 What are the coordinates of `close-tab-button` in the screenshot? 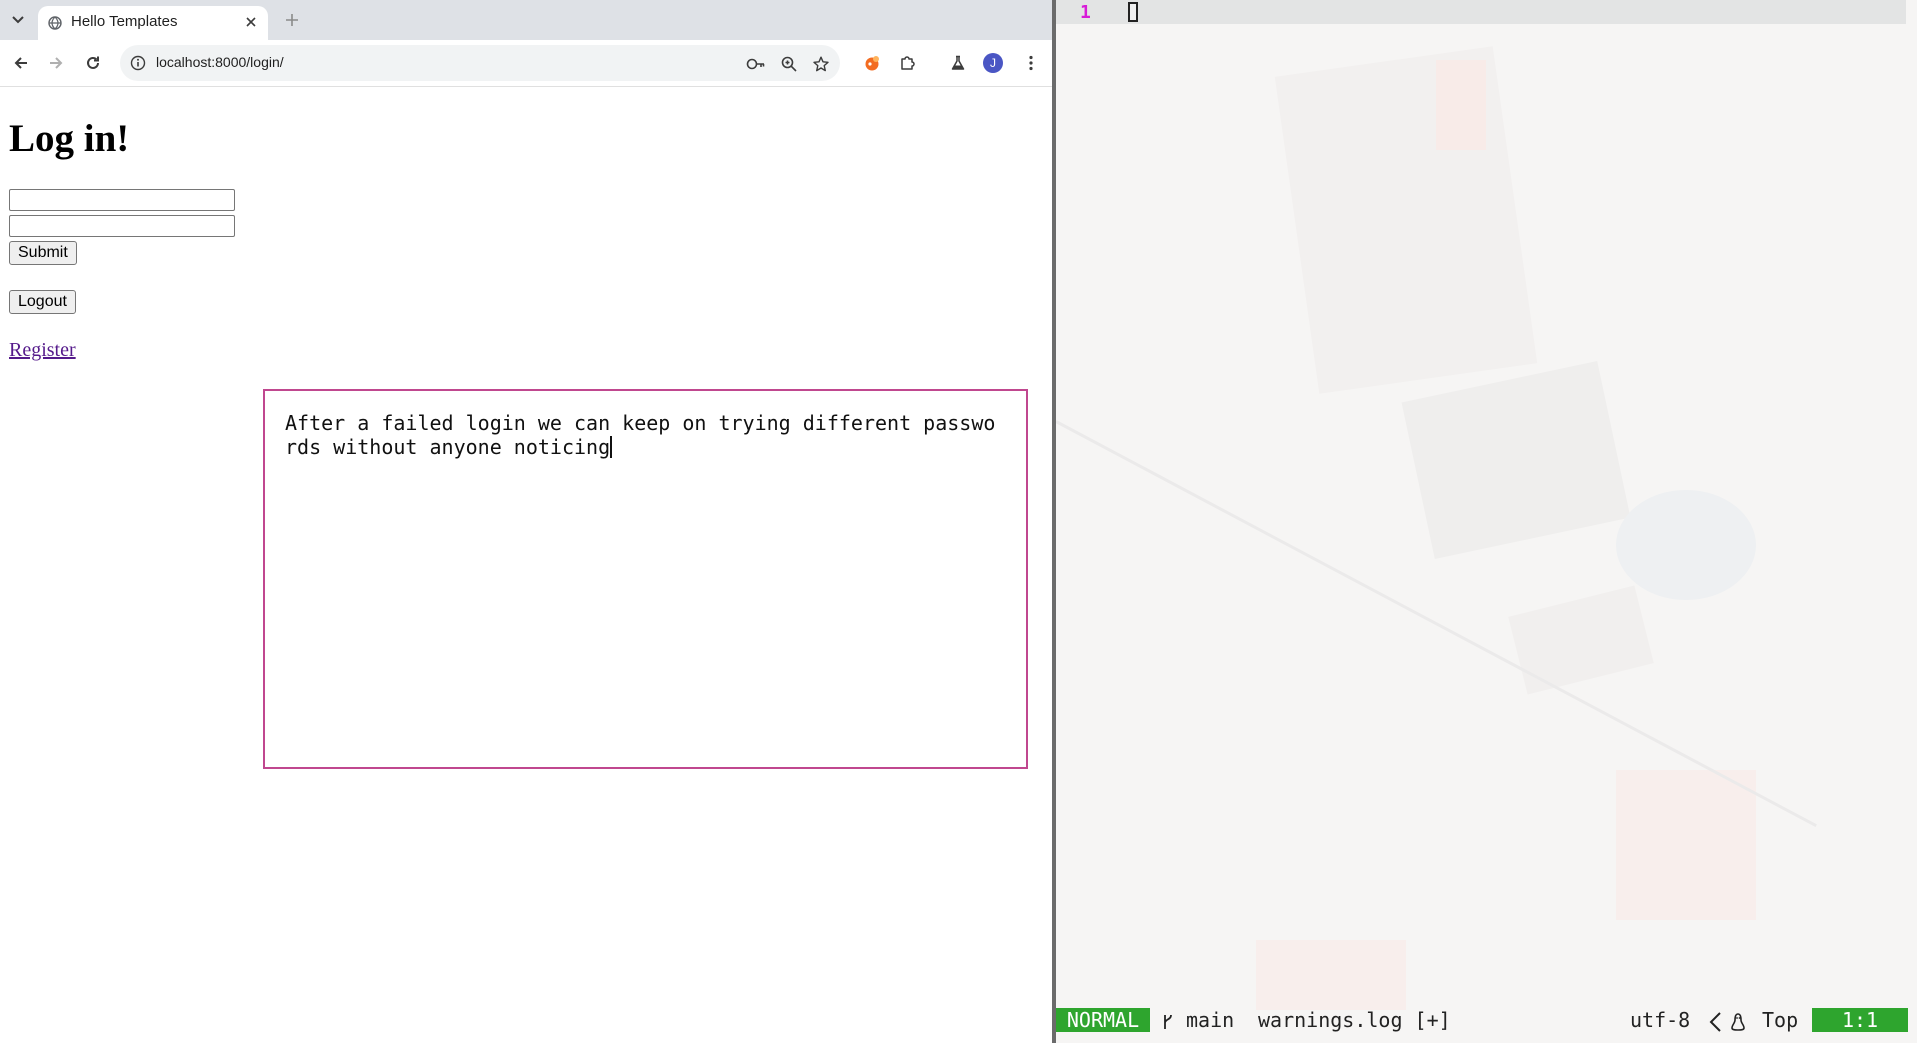 It's located at (251, 22).